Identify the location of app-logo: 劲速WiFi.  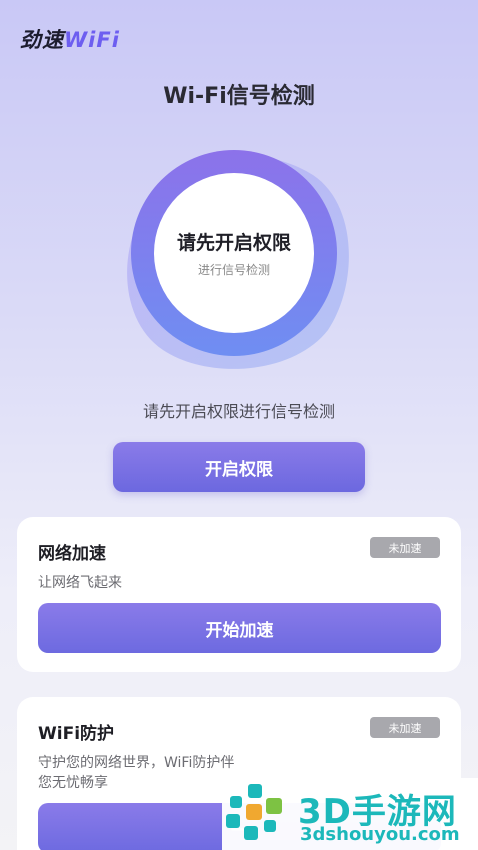
(70, 39).